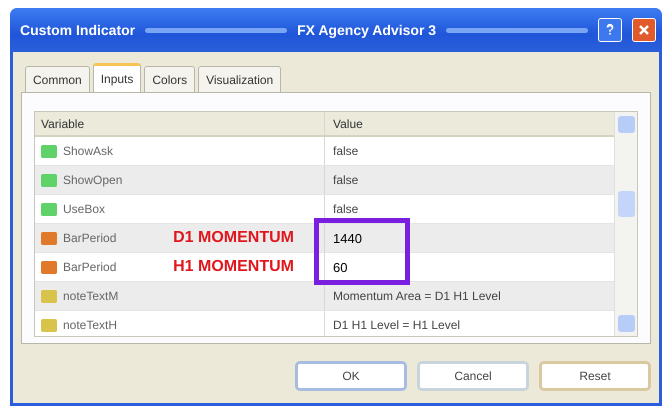 This screenshot has height=412, width=672. I want to click on tab: Common, so click(57, 79).